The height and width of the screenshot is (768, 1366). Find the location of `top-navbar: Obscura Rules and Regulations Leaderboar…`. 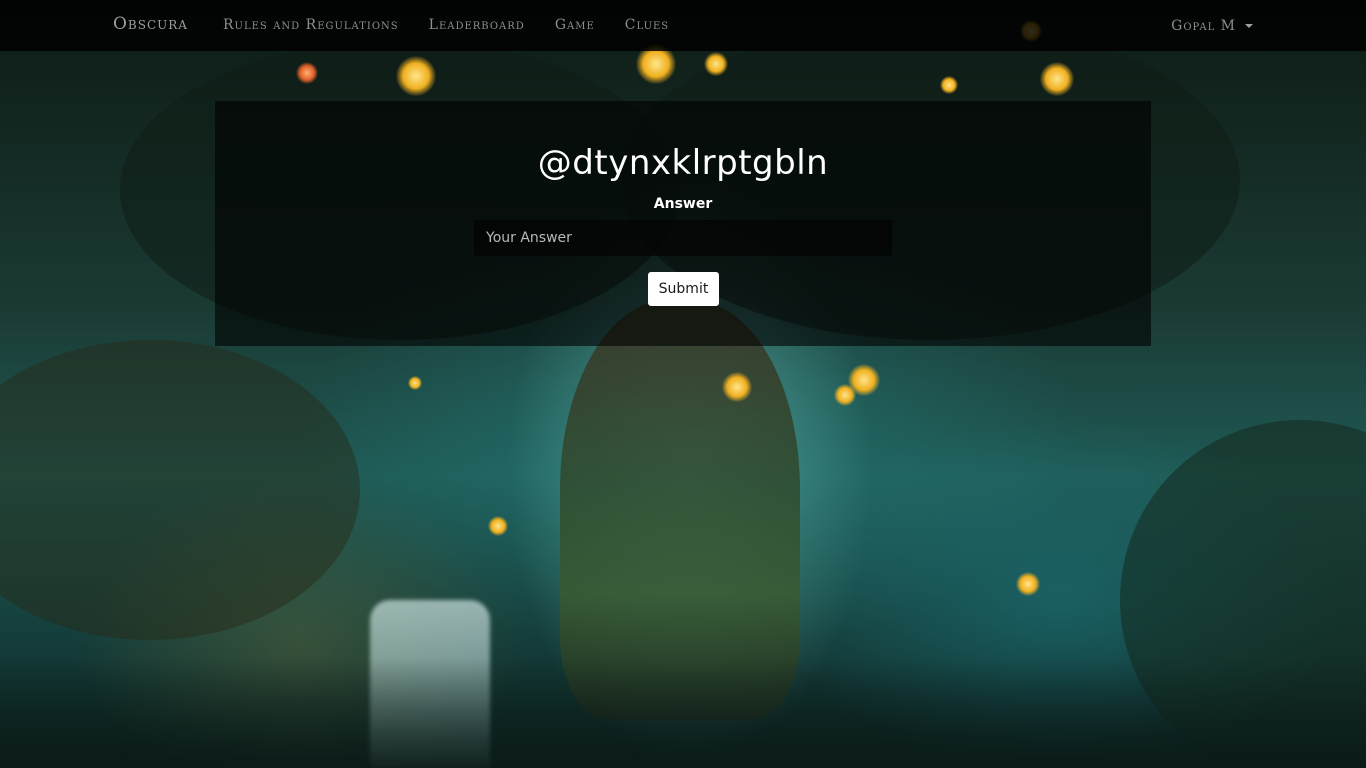

top-navbar: Obscura Rules and Regulations Leaderboar… is located at coordinates (683, 25).